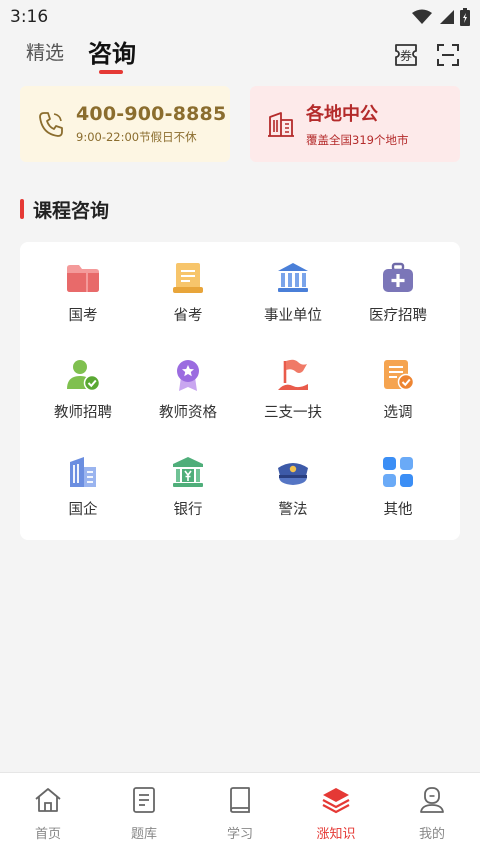  I want to click on grid-item-yinhang: 银行, so click(188, 481).